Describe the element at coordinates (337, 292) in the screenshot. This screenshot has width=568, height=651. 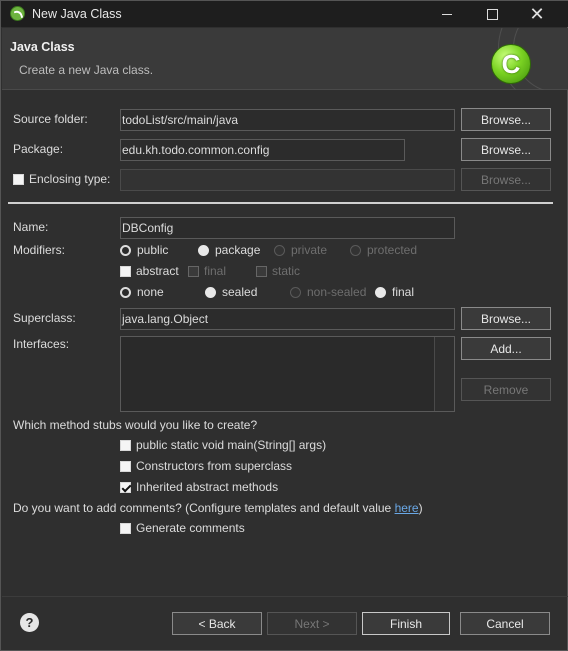
I see `sealing-non-sealed-label: non-sealed` at that location.